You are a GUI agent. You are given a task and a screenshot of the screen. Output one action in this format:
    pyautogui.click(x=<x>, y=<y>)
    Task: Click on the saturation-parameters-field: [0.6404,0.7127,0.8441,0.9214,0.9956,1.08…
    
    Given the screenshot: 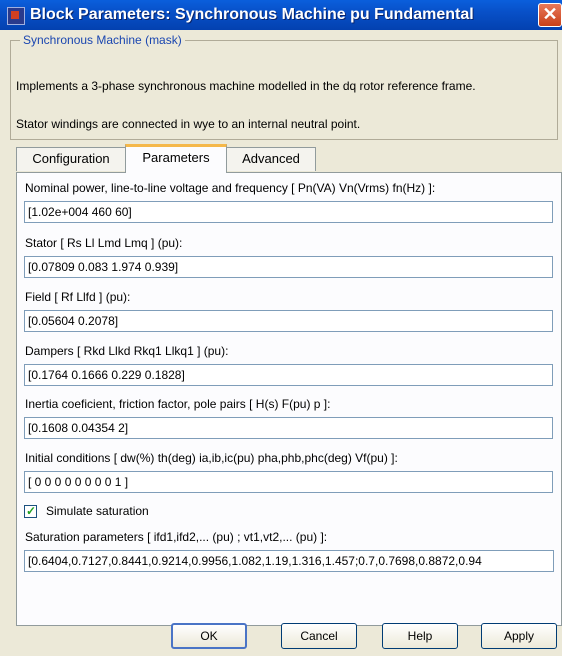 What is the action you would take?
    pyautogui.click(x=289, y=561)
    